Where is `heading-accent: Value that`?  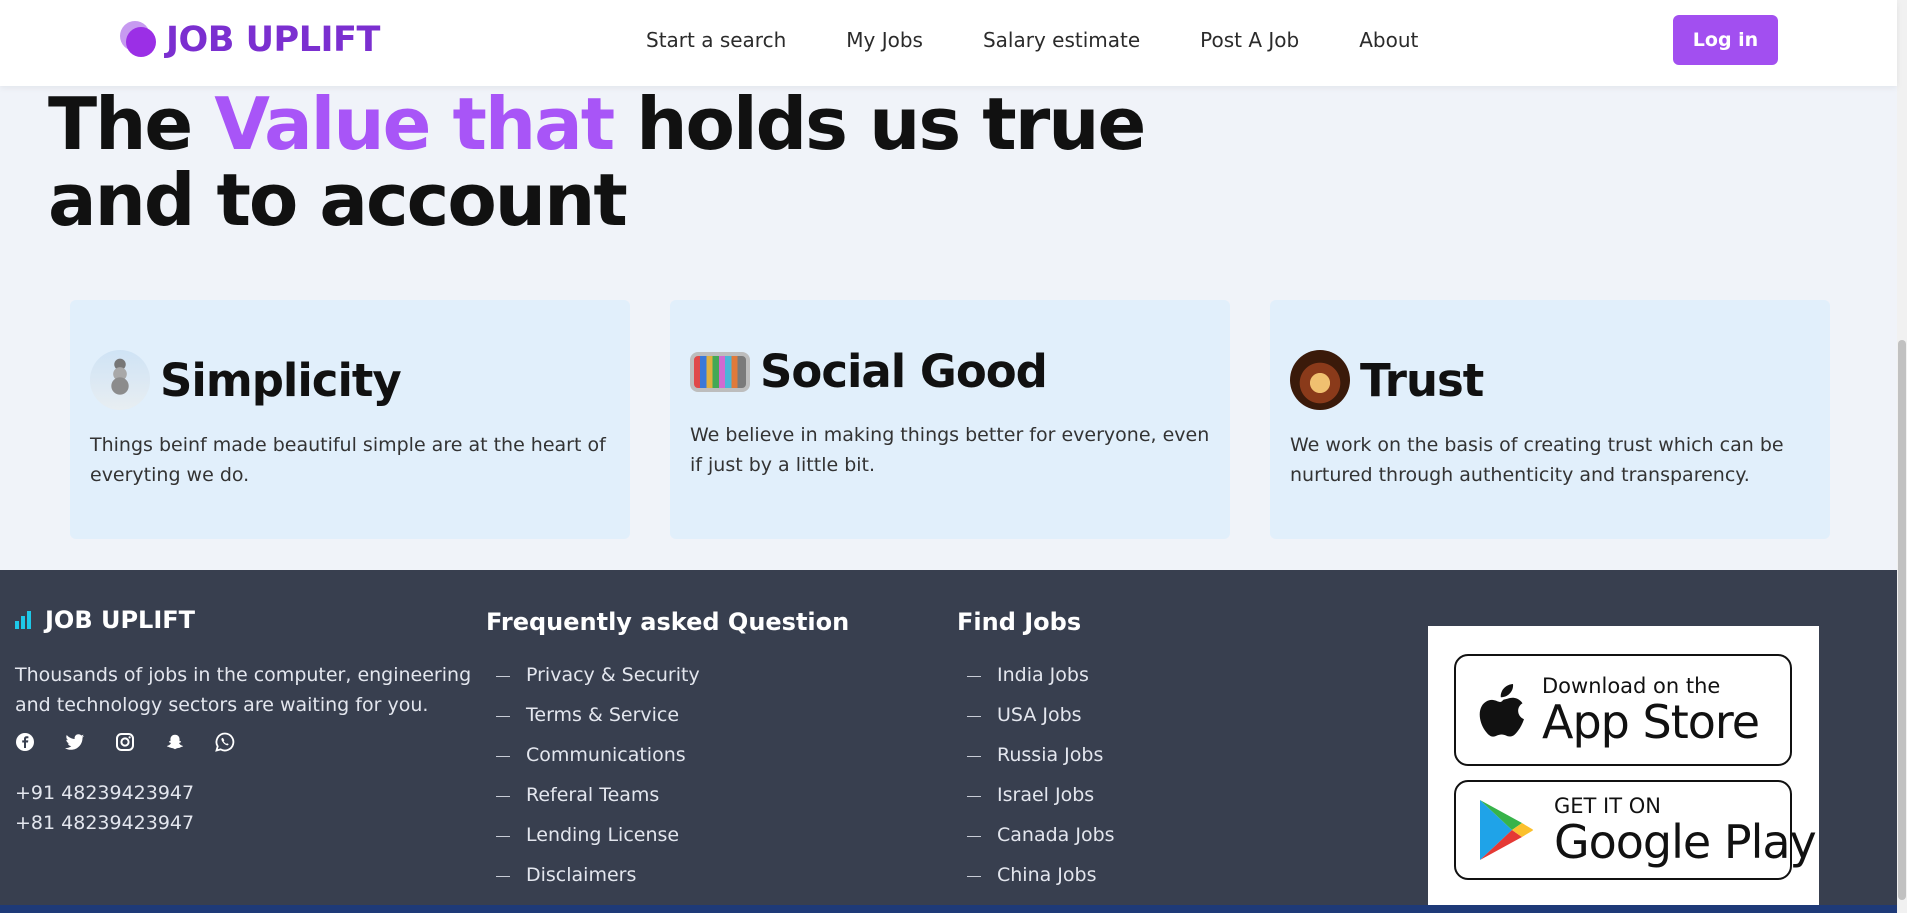
heading-accent: Value that is located at coordinates (414, 124).